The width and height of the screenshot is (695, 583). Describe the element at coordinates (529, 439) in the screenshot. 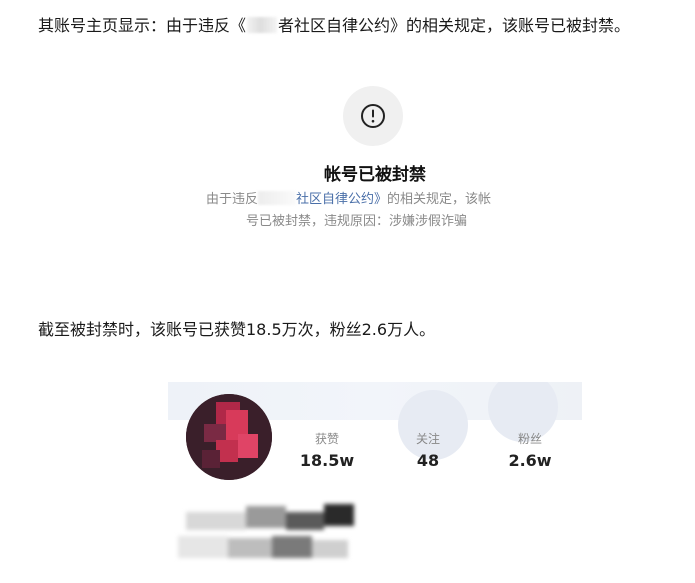

I see `stat-followers-label: 粉丝` at that location.